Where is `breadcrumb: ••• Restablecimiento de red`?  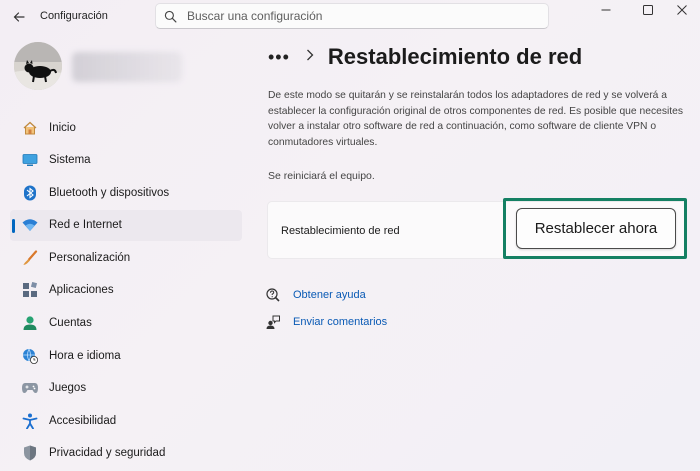
breadcrumb: ••• Restablecimiento de red is located at coordinates (425, 57).